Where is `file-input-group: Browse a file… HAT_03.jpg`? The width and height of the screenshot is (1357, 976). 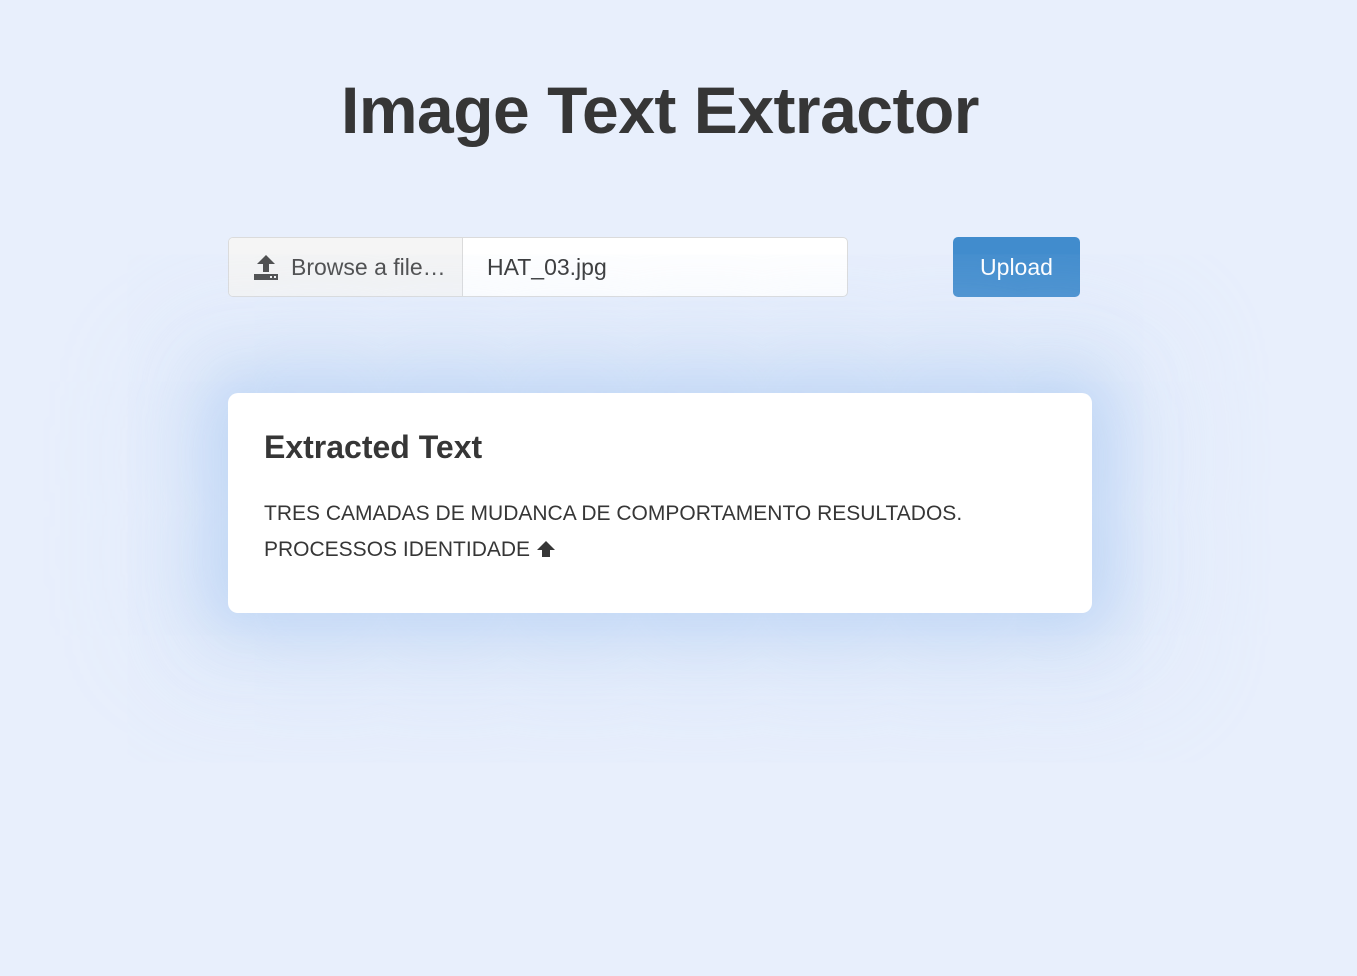 file-input-group: Browse a file… HAT_03.jpg is located at coordinates (538, 267).